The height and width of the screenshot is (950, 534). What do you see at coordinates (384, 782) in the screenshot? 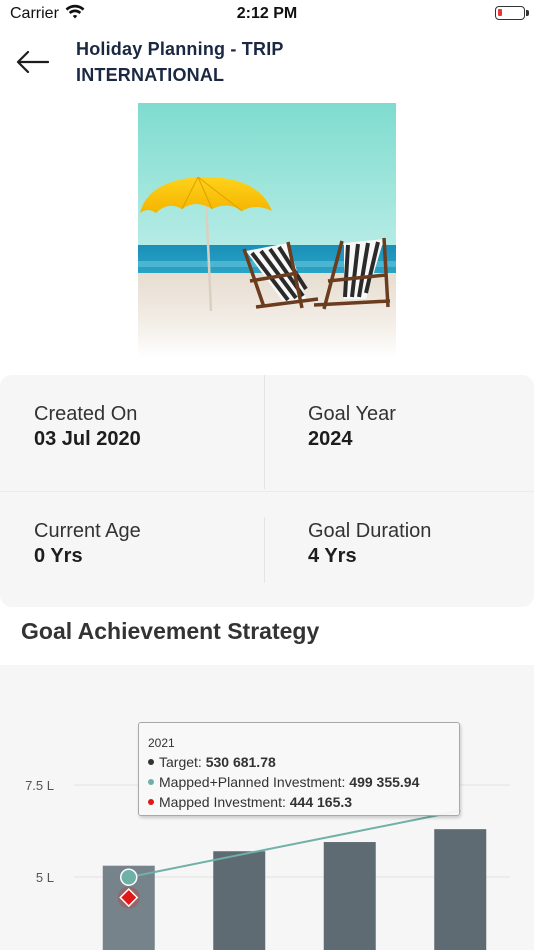
I see `tooltip-value-mapped-planned: 499 355.94` at bounding box center [384, 782].